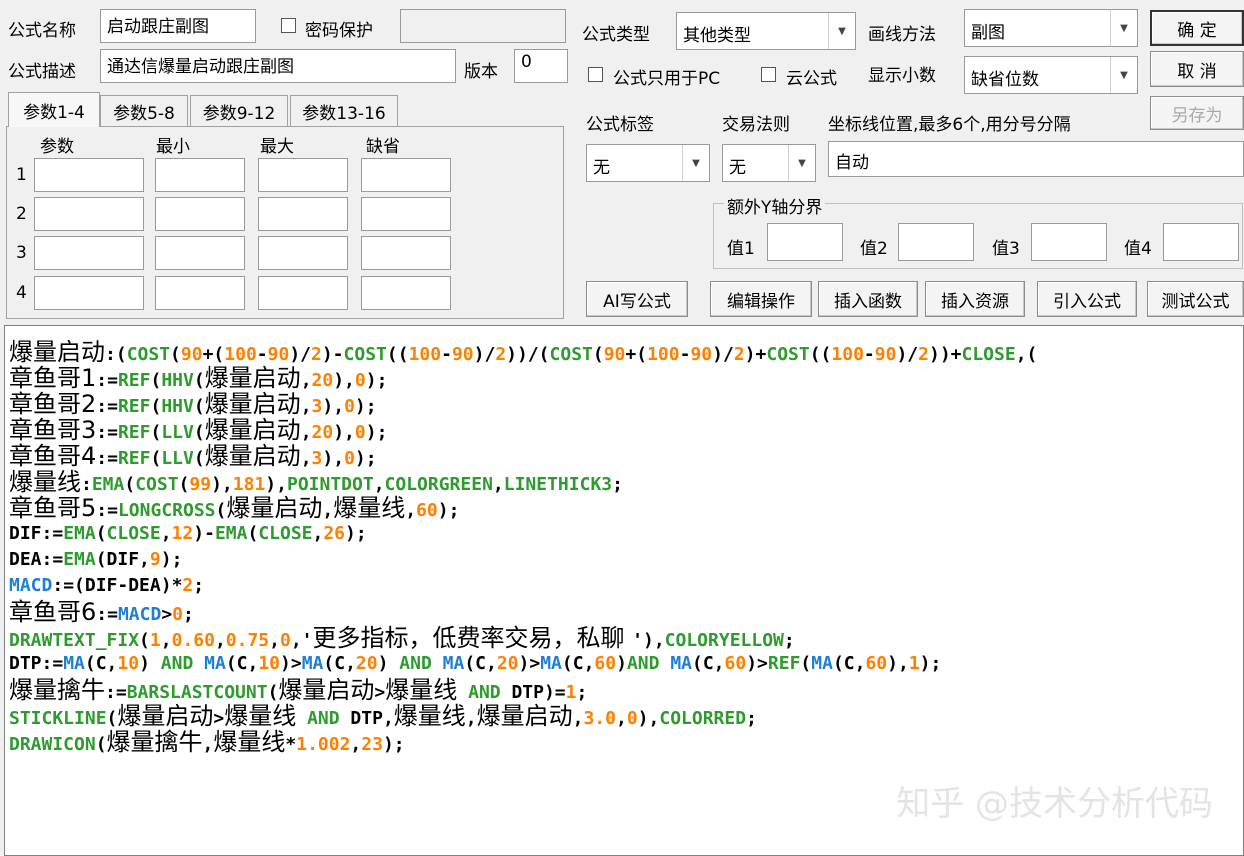 Image resolution: width=1244 pixels, height=856 pixels. Describe the element at coordinates (322, 380) in the screenshot. I see `code-token: 20` at that location.